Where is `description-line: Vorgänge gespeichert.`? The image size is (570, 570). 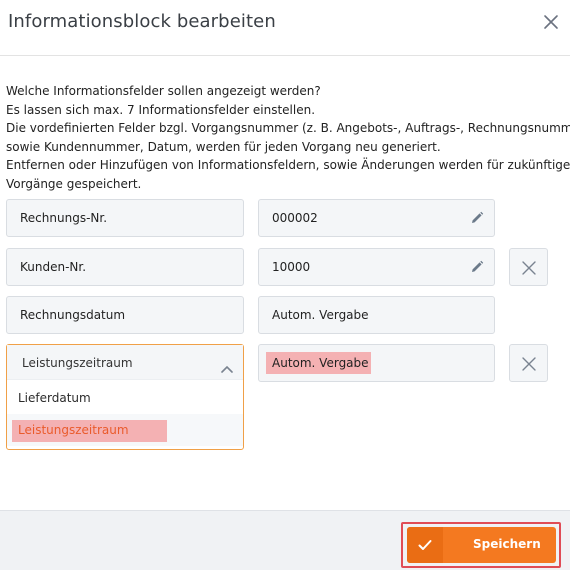 description-line: Vorgänge gespeichert. is located at coordinates (74, 183).